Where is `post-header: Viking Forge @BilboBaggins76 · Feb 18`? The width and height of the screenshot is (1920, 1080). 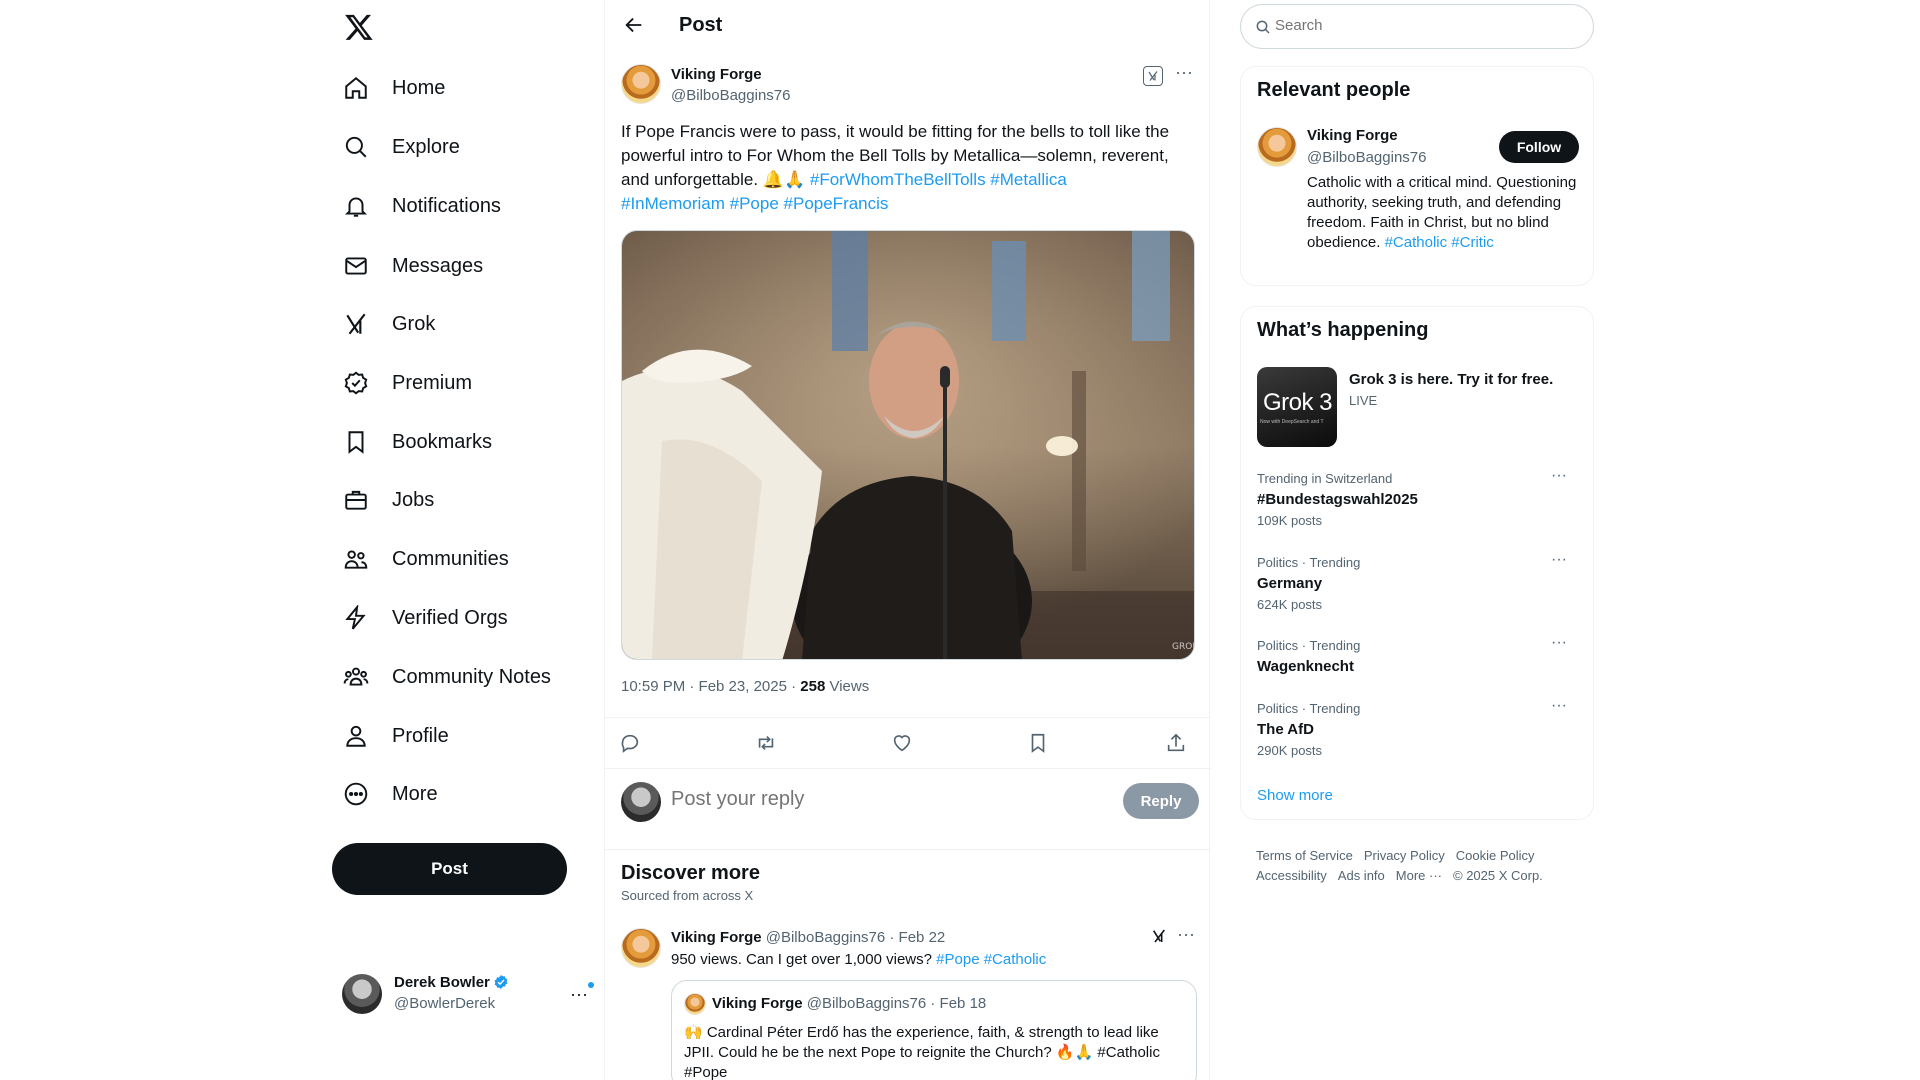 post-header: Viking Forge @BilboBaggins76 · Feb 18 is located at coordinates (849, 1003).